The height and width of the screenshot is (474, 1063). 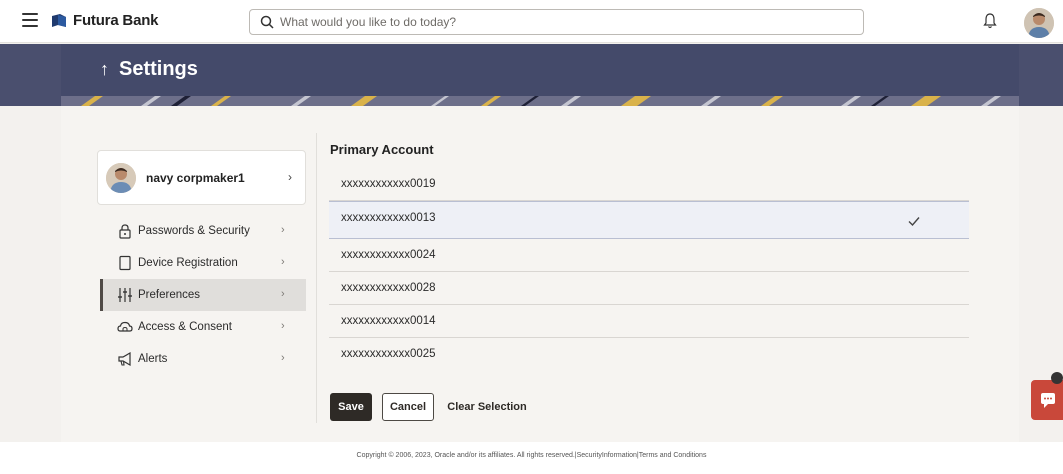 I want to click on cancel-button: Cancel, so click(x=408, y=407).